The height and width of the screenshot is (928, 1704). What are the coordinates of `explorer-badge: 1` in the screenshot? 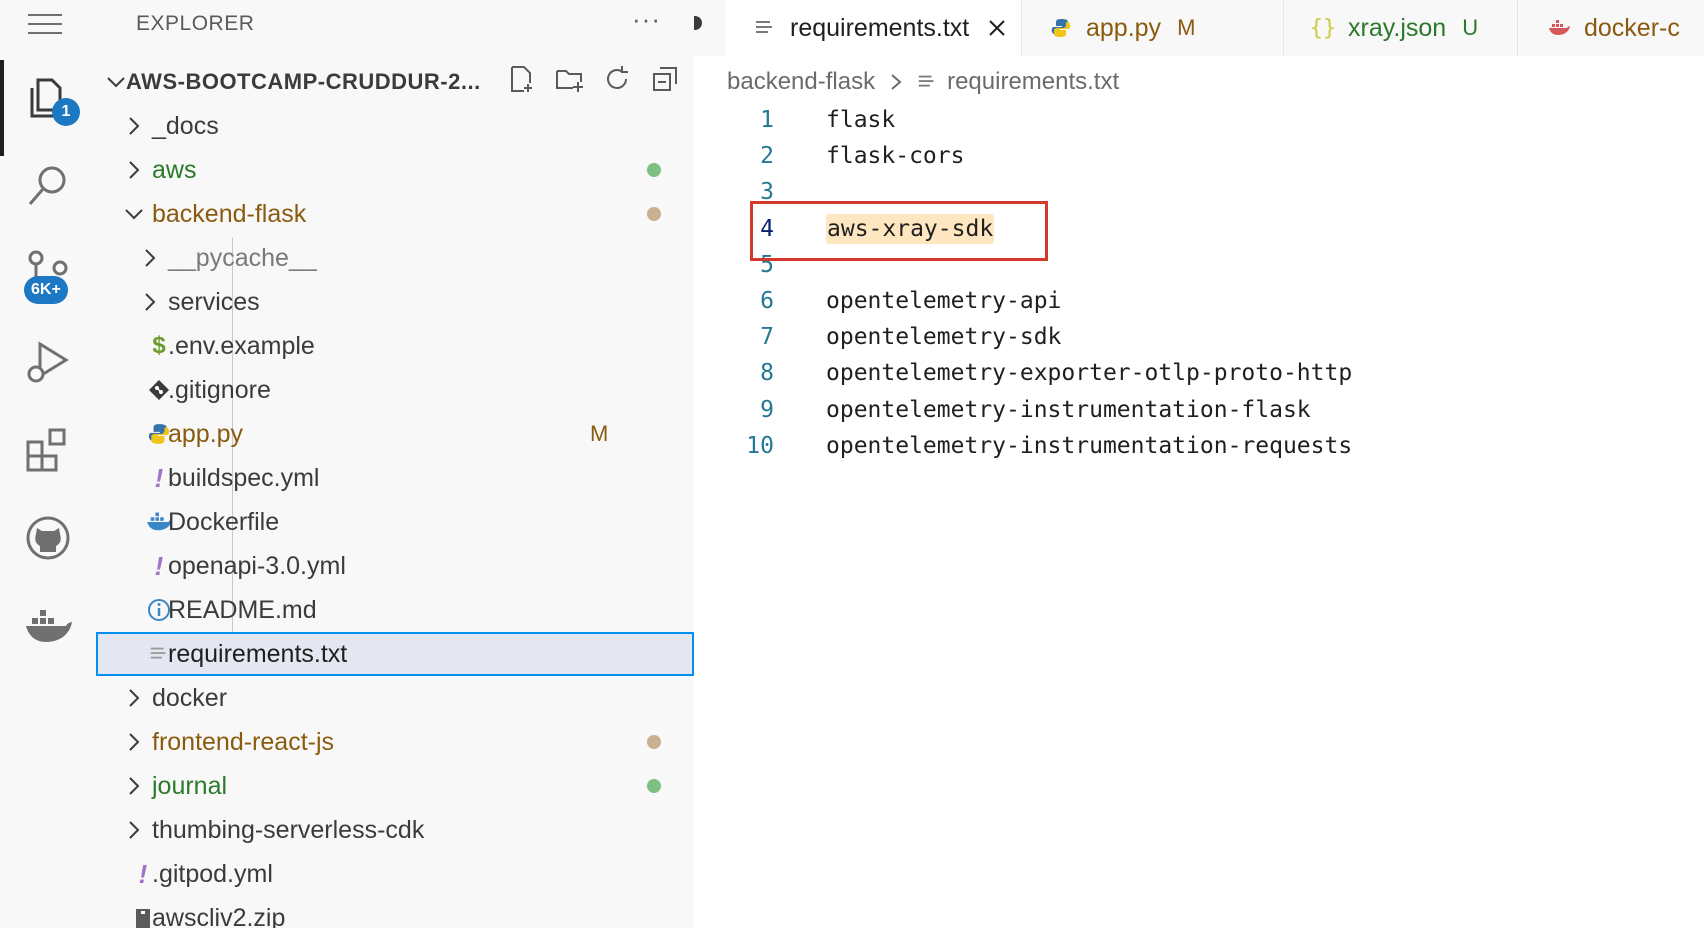 It's located at (66, 112).